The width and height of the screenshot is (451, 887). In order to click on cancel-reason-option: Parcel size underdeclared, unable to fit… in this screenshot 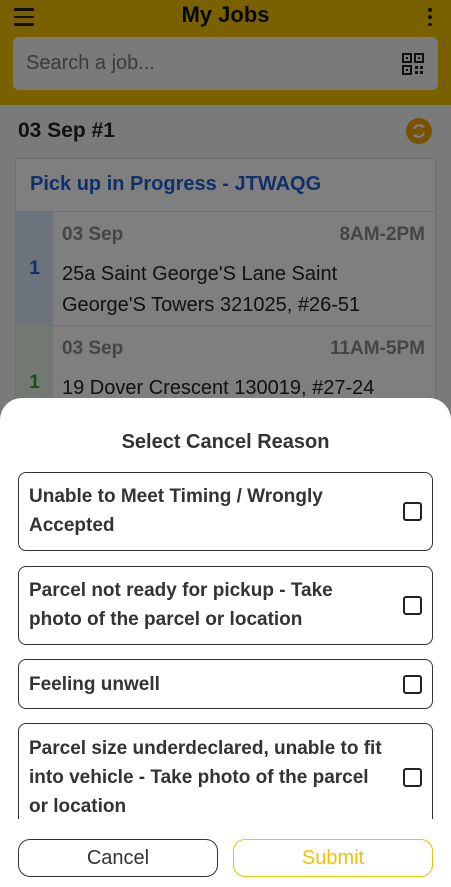, I will do `click(225, 778)`.